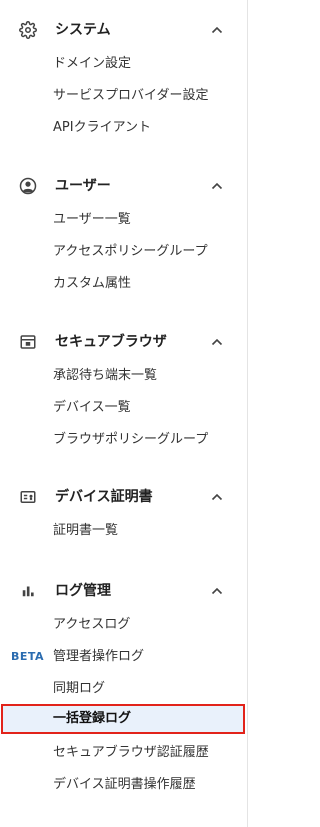  What do you see at coordinates (92, 718) in the screenshot?
I see `sidebar-item-label: 一括登録ログ` at bounding box center [92, 718].